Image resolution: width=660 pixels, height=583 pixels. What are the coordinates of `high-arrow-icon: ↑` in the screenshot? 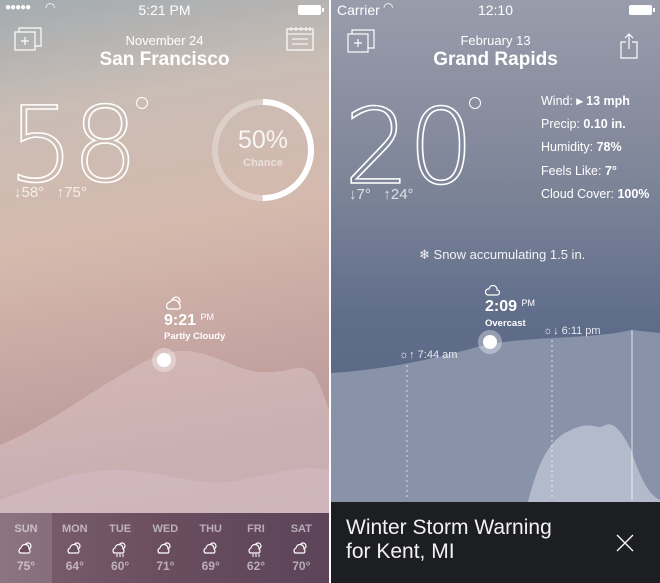 It's located at (387, 194).